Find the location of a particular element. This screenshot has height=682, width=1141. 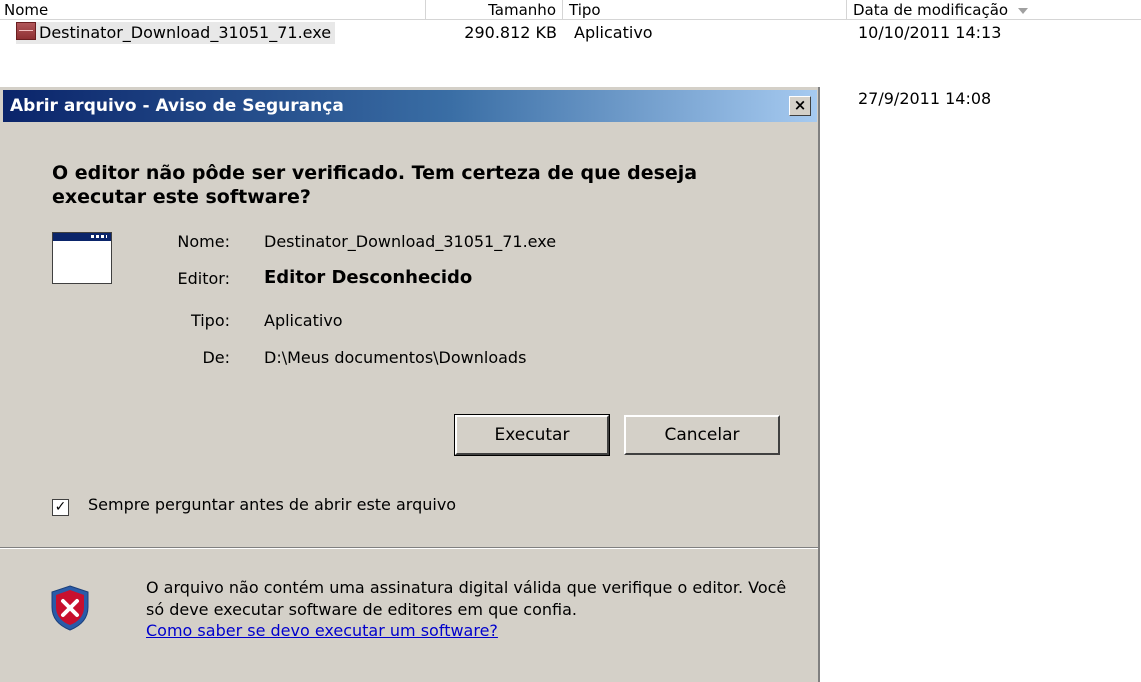

column-header-type: Tipo is located at coordinates (705, 10).